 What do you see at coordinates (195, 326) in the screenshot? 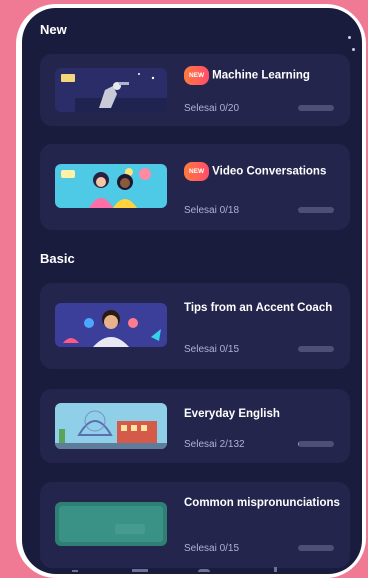
I see `course-card-accent-coach: Tips from an Accent Coach Selesai 0/15` at bounding box center [195, 326].